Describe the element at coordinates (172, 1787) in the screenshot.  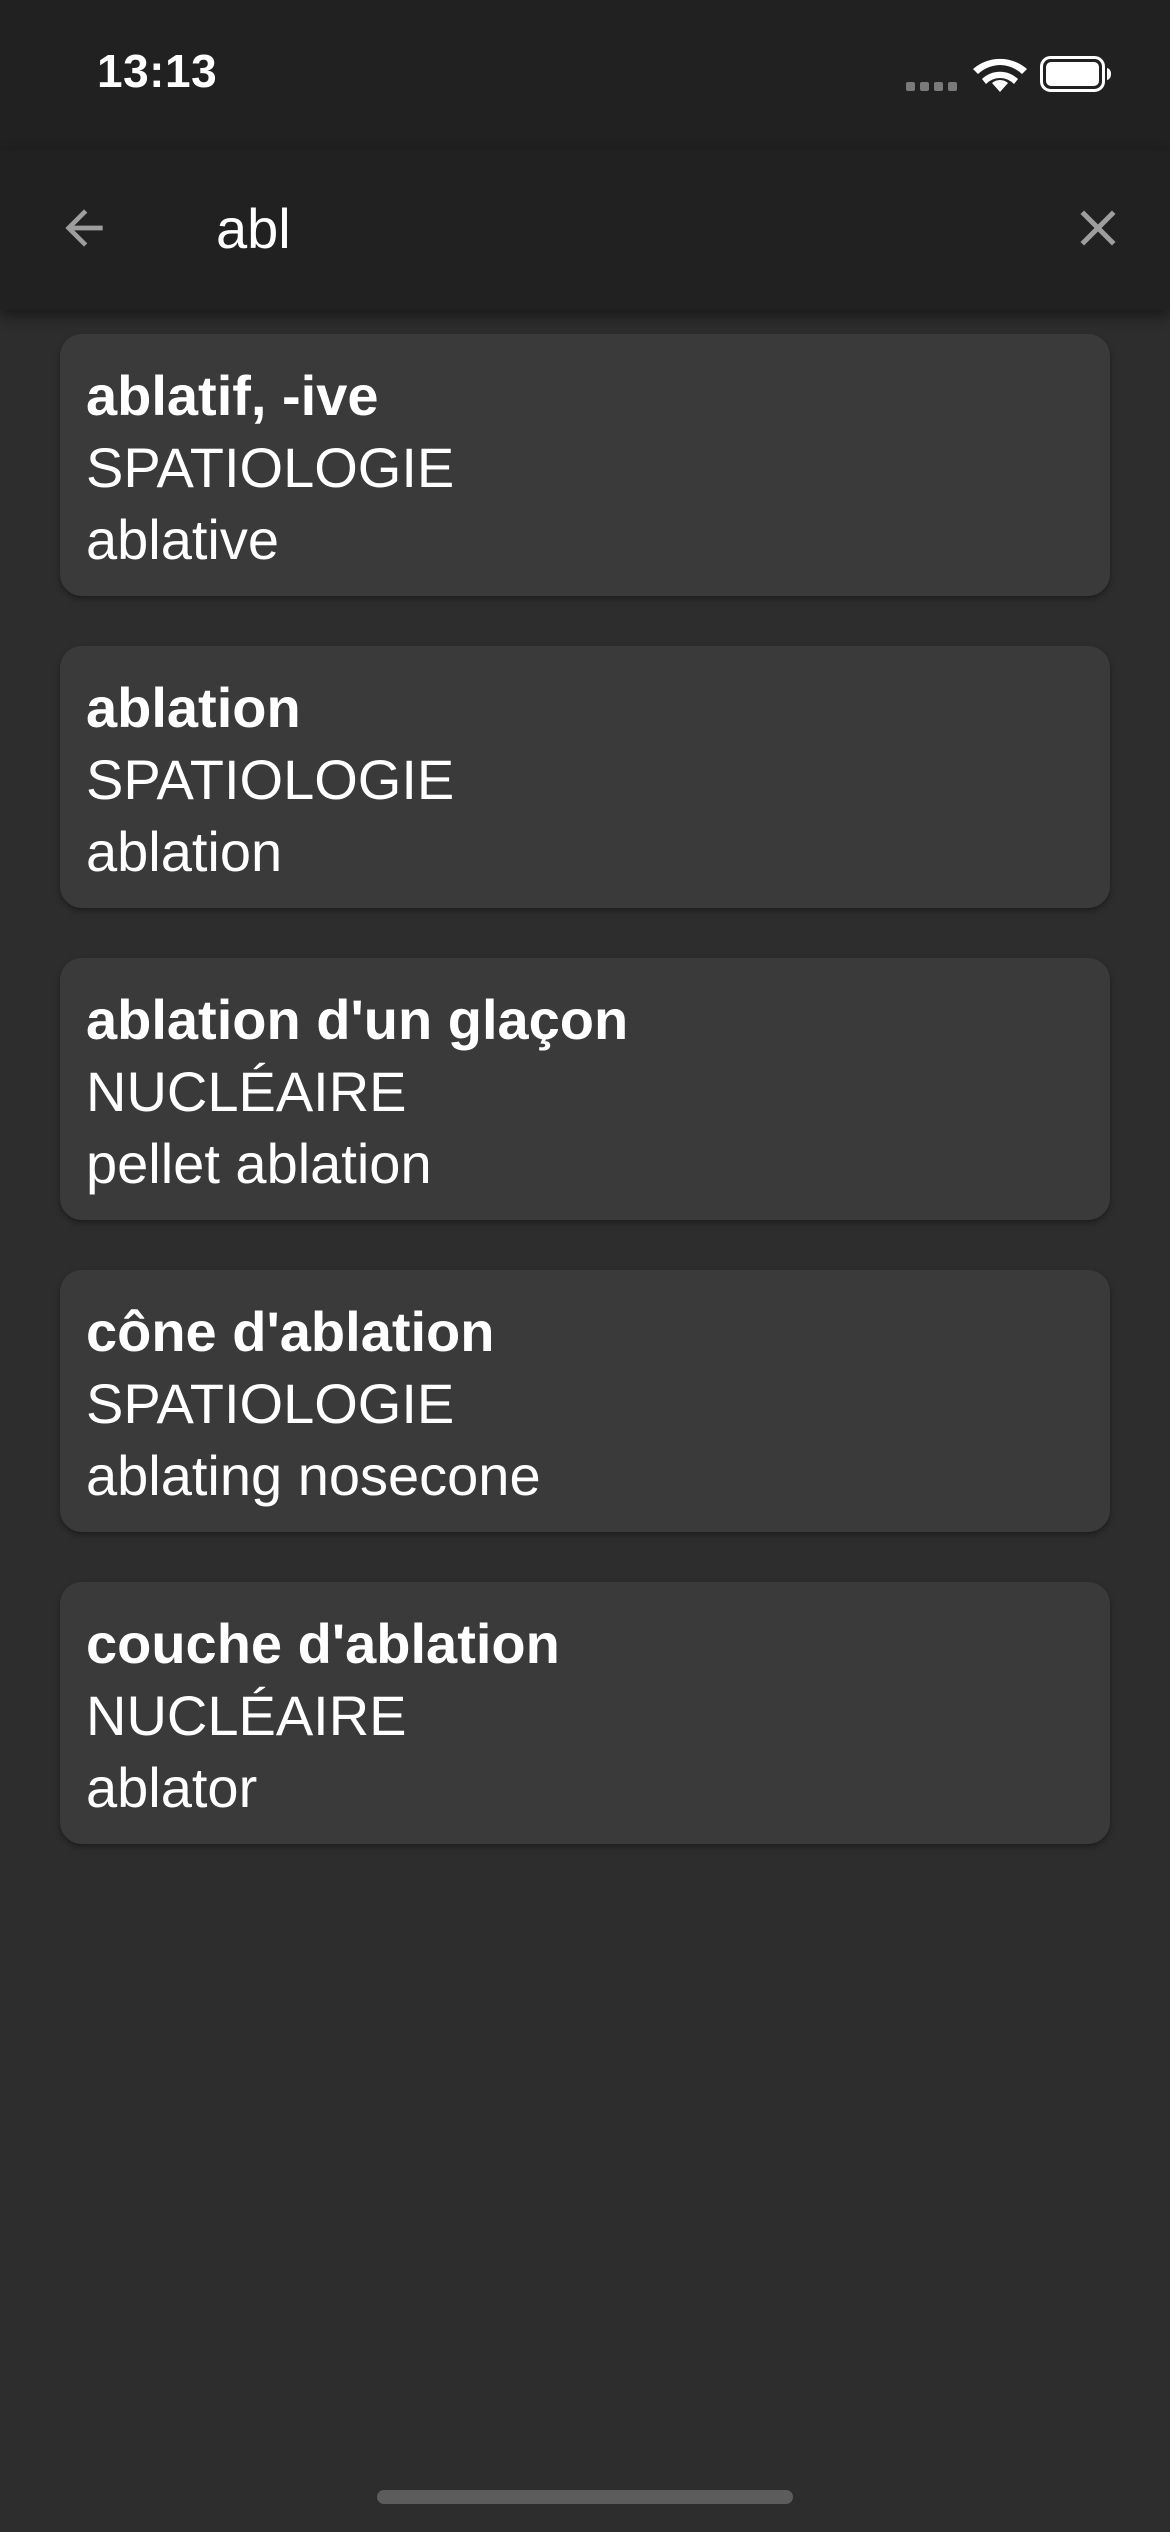
I see `result-translation: ablator` at that location.